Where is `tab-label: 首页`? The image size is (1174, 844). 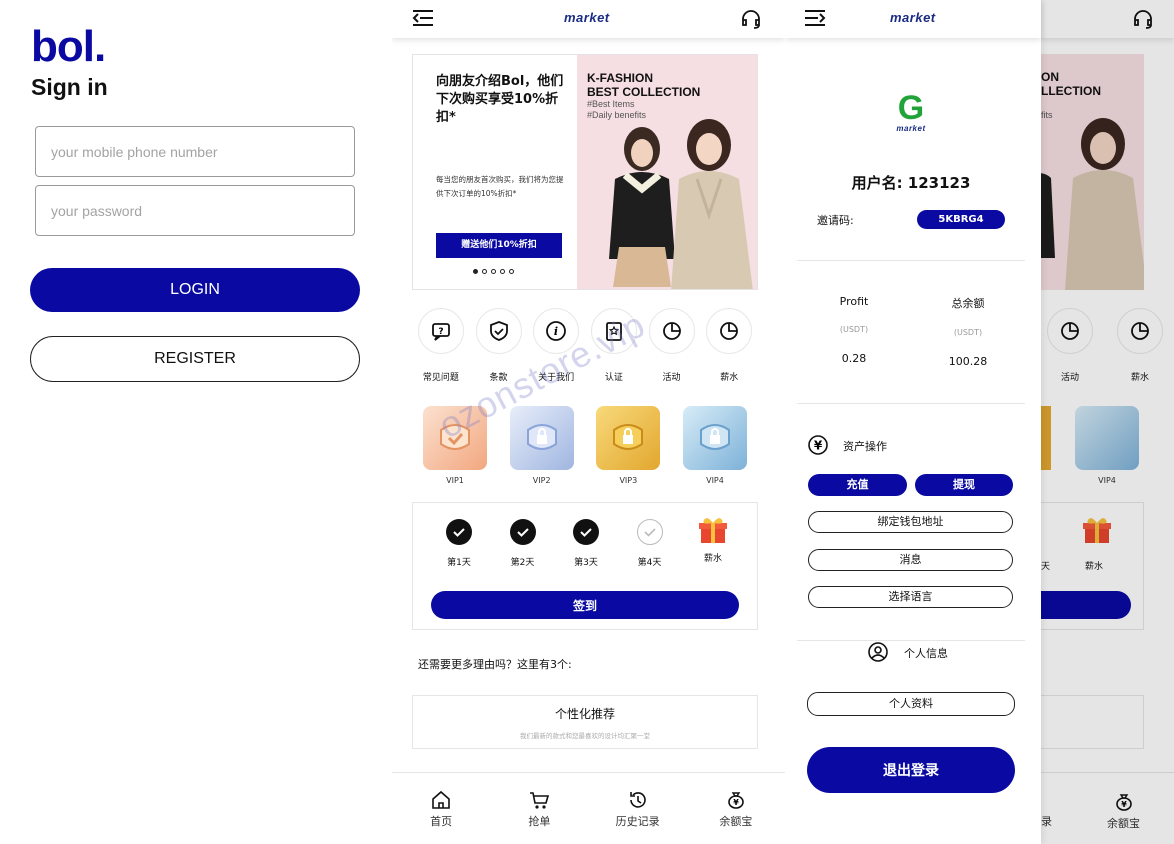 tab-label: 首页 is located at coordinates (441, 821).